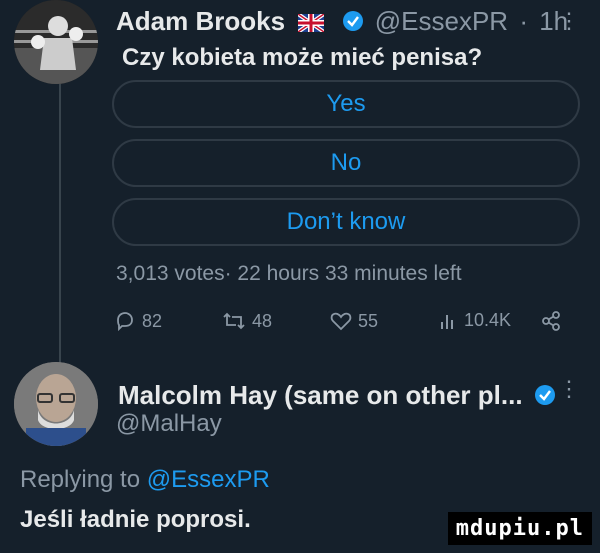 The width and height of the screenshot is (600, 553). What do you see at coordinates (302, 57) in the screenshot?
I see `tweet-text: Czy kobieta może mieć penisa?` at bounding box center [302, 57].